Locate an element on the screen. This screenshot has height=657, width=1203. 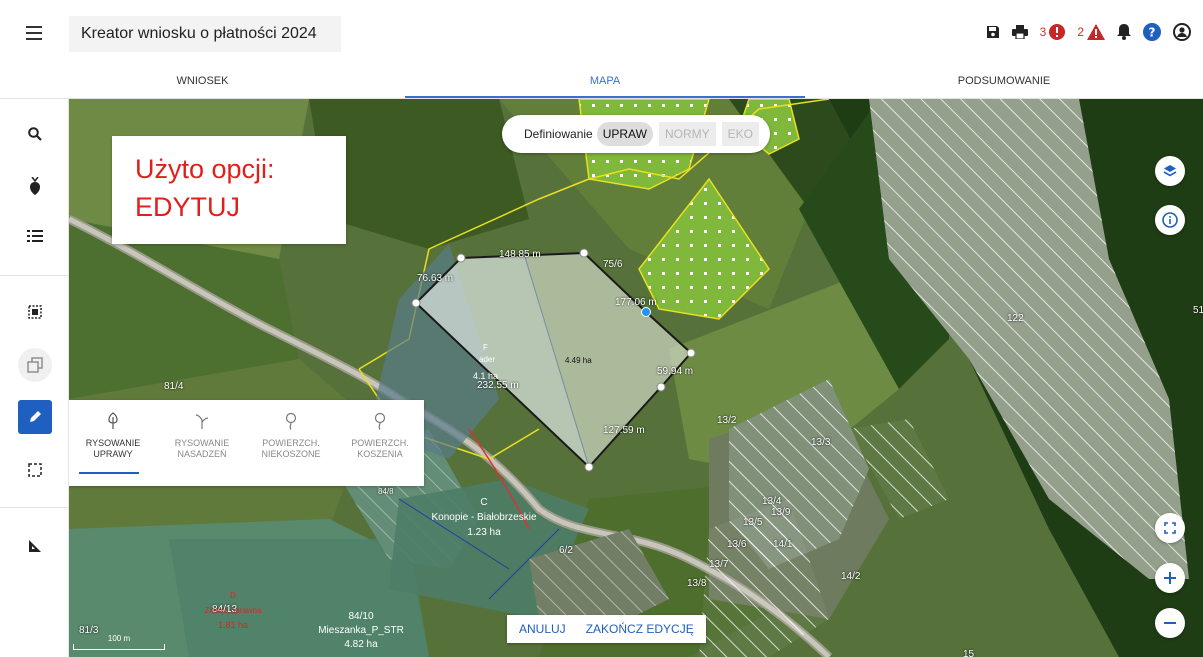
finish-edit-button: ZAKOŃCZ EDYCJĘ is located at coordinates (640, 629).